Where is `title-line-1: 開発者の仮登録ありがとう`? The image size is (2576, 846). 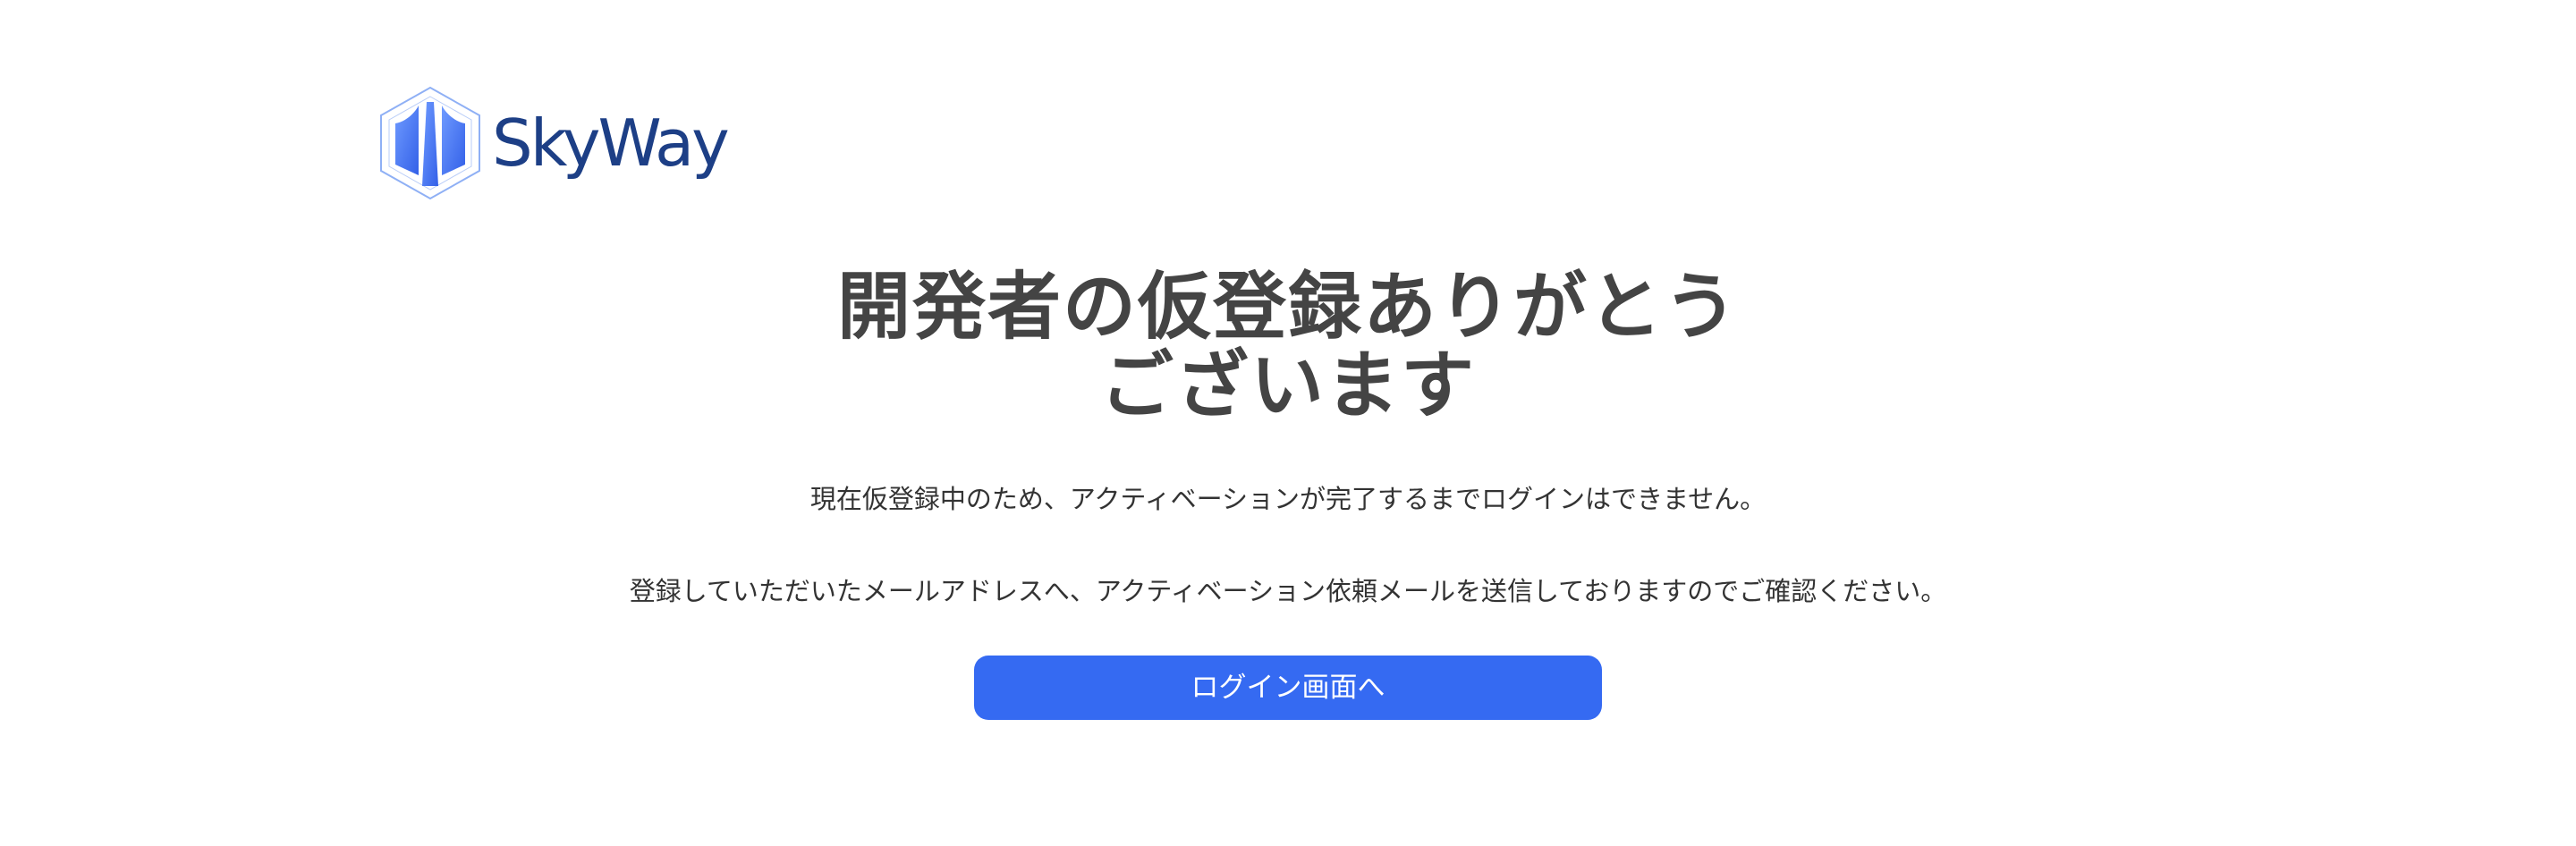 title-line-1: 開発者の仮登録ありがとう is located at coordinates (1287, 307).